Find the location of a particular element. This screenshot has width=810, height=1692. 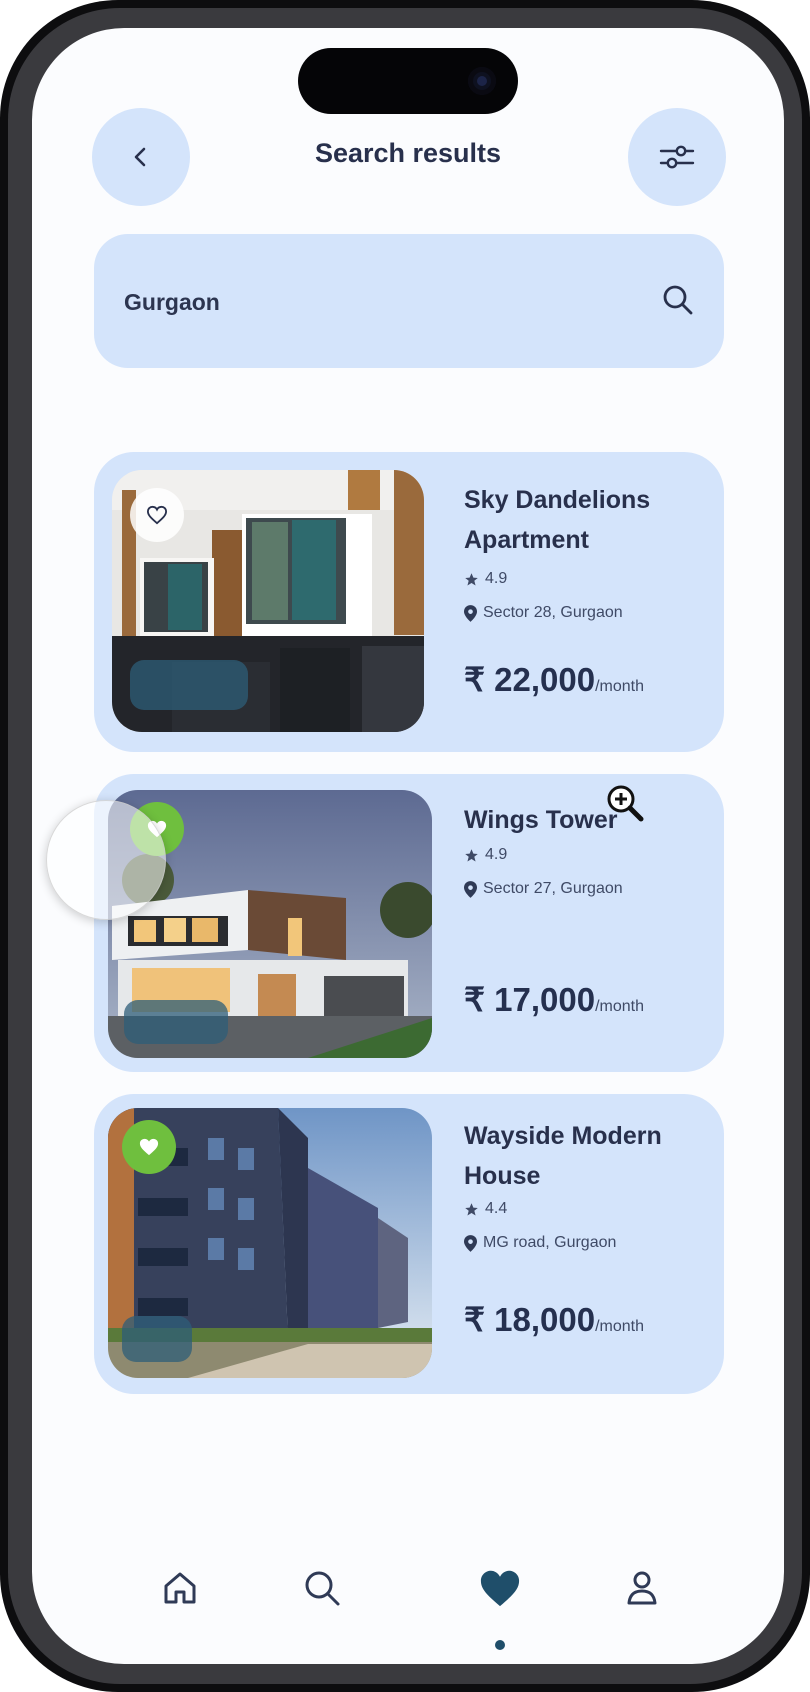

listing-rating: 4.4 is located at coordinates (485, 1209).